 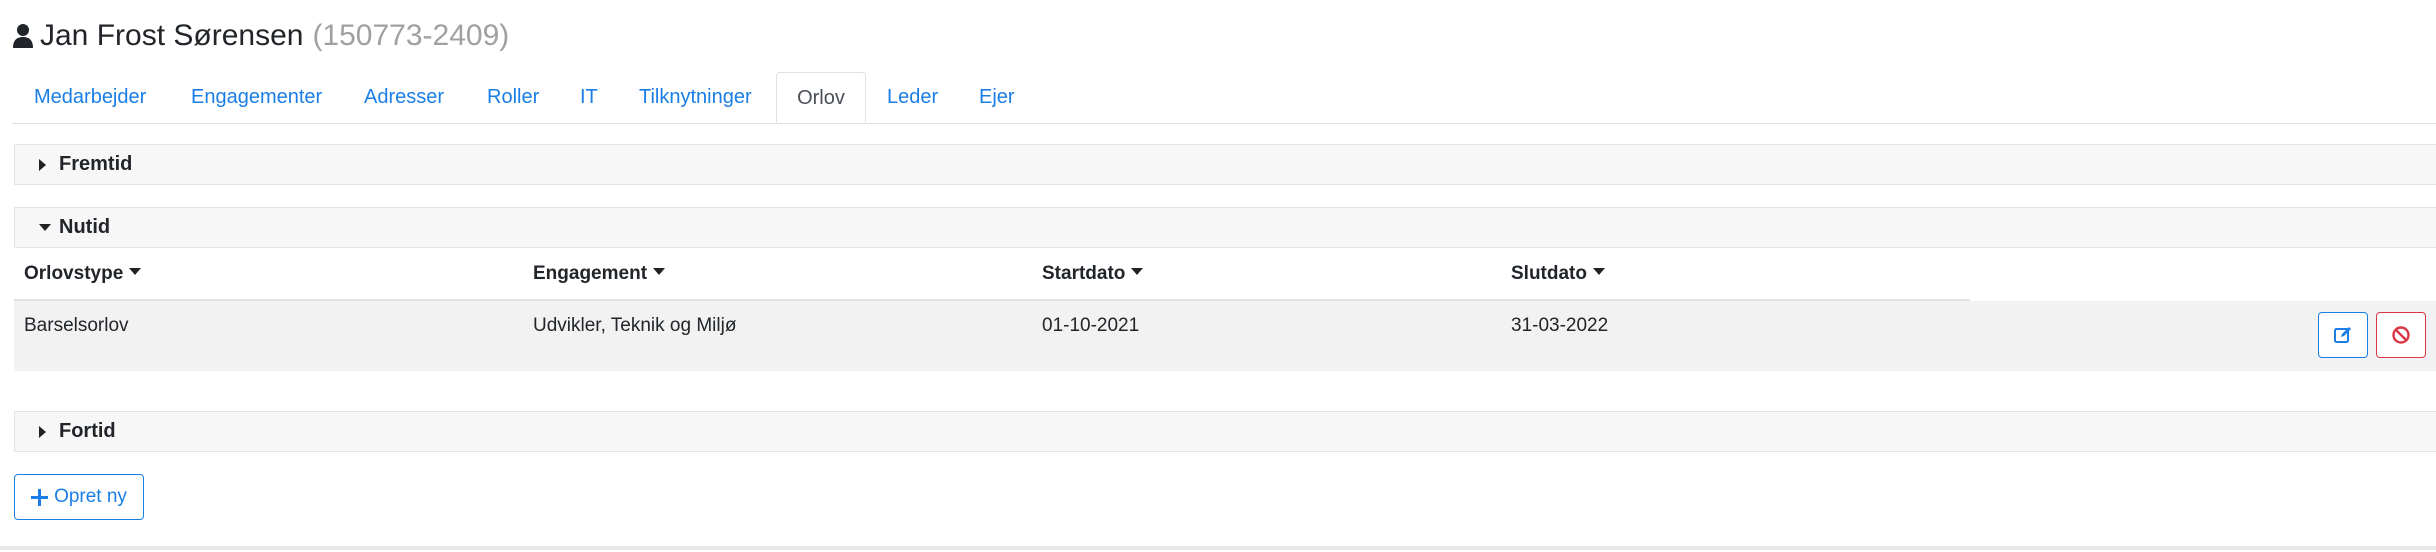 What do you see at coordinates (90, 97) in the screenshot?
I see `tab-medarbejder: Medarbejder` at bounding box center [90, 97].